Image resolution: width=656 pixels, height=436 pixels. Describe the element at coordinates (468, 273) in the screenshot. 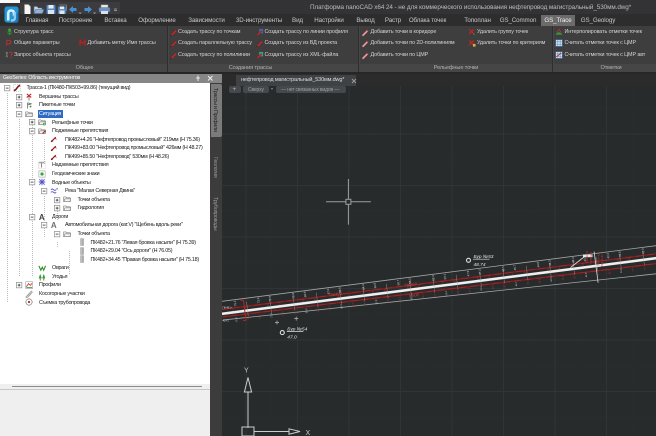

I see `svg-text: 47.9` at that location.